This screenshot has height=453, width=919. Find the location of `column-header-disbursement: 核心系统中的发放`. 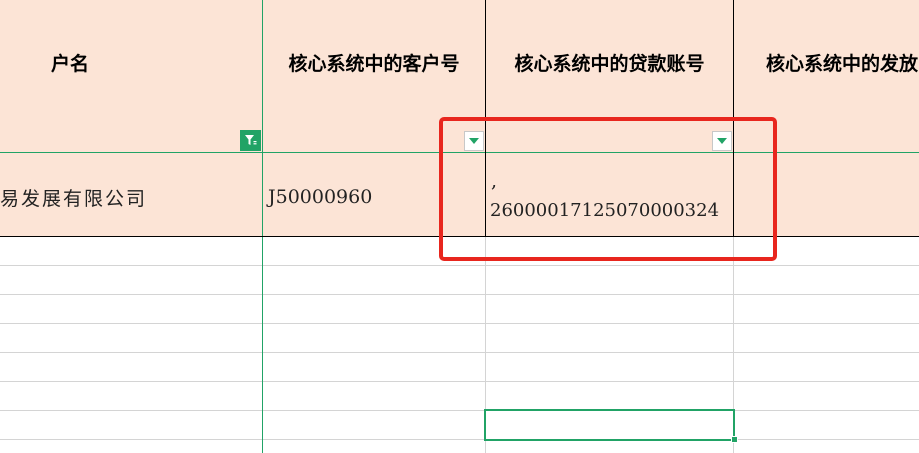

column-header-disbursement: 核心系统中的发放 is located at coordinates (842, 62).